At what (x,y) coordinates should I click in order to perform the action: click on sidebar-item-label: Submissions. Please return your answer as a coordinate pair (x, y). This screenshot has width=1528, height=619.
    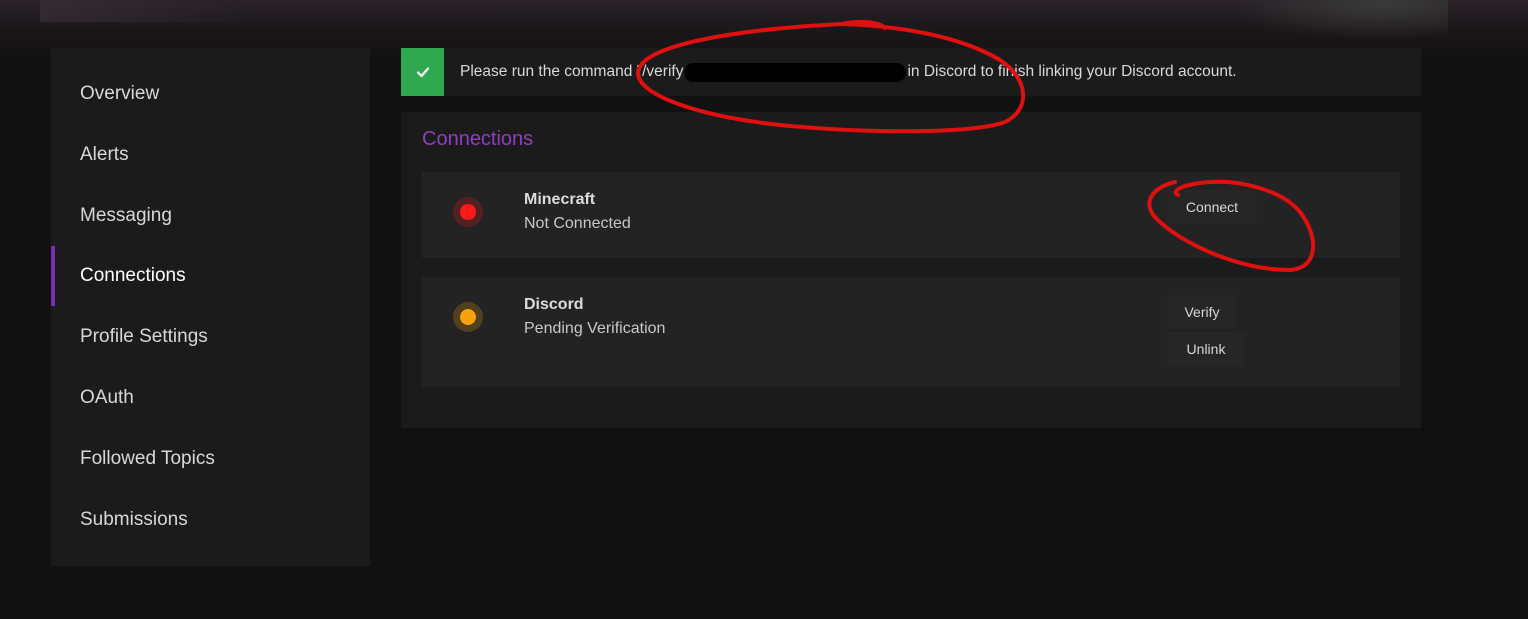
    Looking at the image, I should click on (134, 519).